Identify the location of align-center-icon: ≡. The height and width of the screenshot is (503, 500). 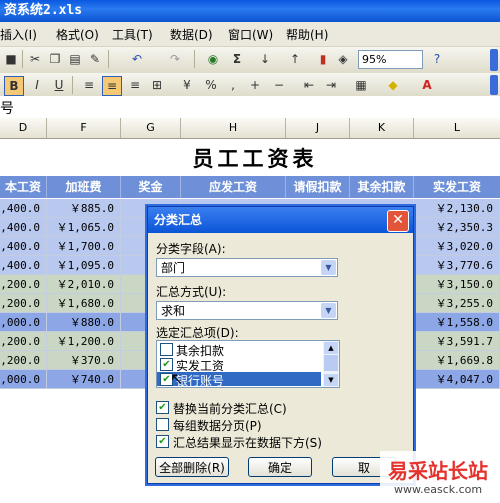
(112, 86).